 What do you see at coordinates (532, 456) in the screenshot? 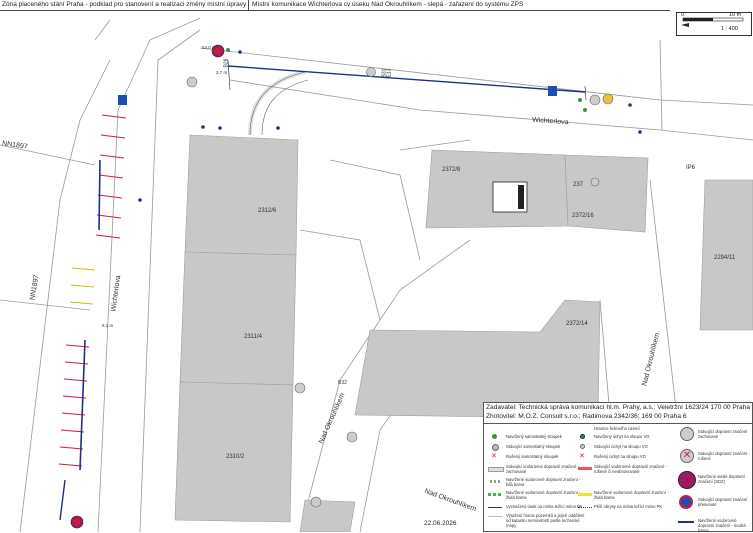
I see `legend-item-removed-post: Rušený samostatný sloupek` at bounding box center [532, 456].